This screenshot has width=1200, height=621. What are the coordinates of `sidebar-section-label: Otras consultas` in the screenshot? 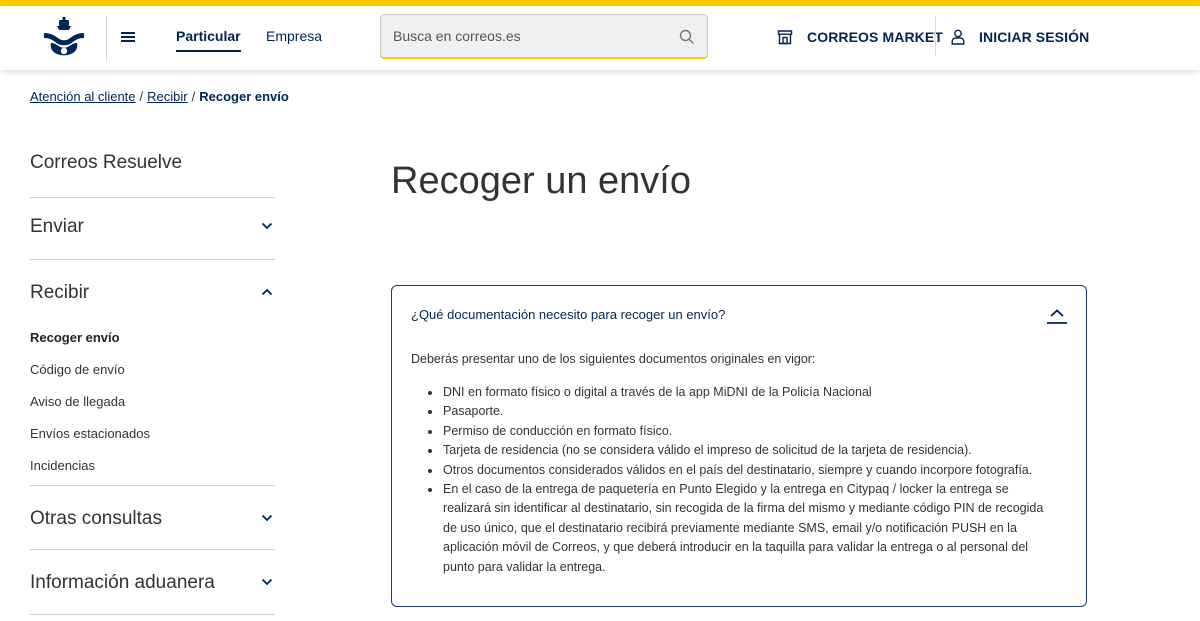 It's located at (96, 518).